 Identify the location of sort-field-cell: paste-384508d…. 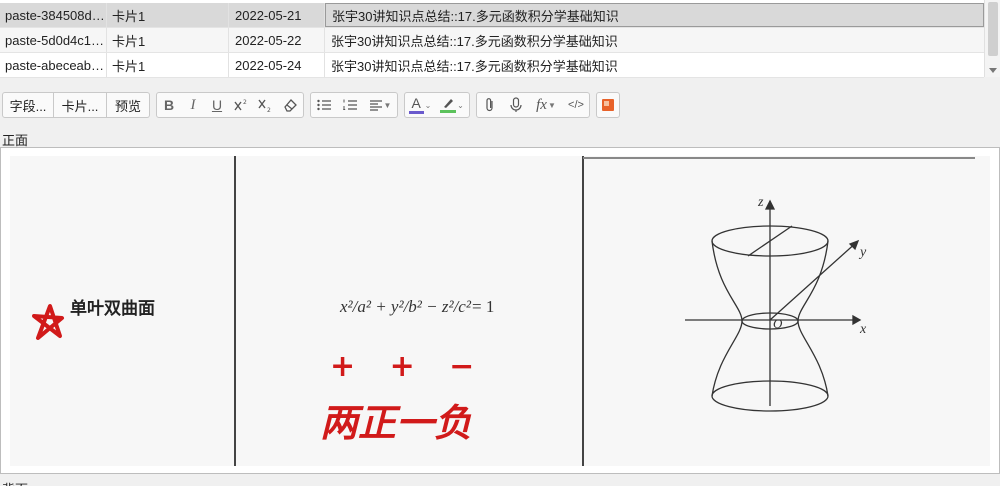
(53, 15).